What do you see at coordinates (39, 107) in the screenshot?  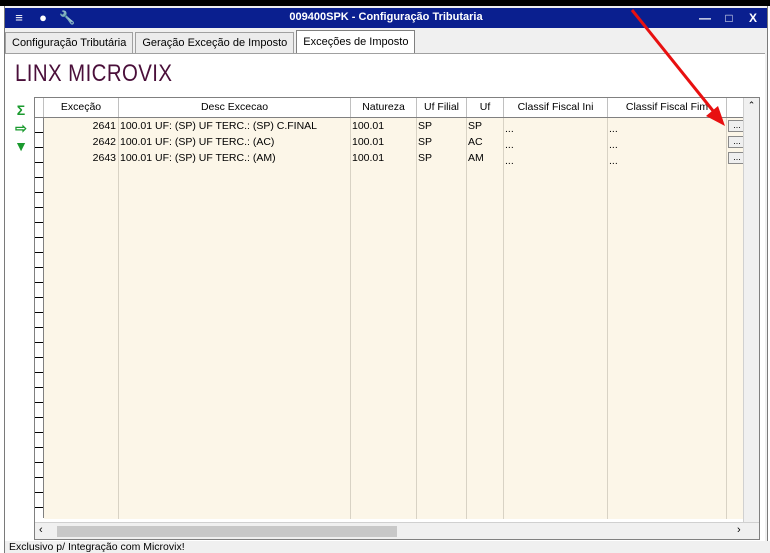 I see `header-indicator` at bounding box center [39, 107].